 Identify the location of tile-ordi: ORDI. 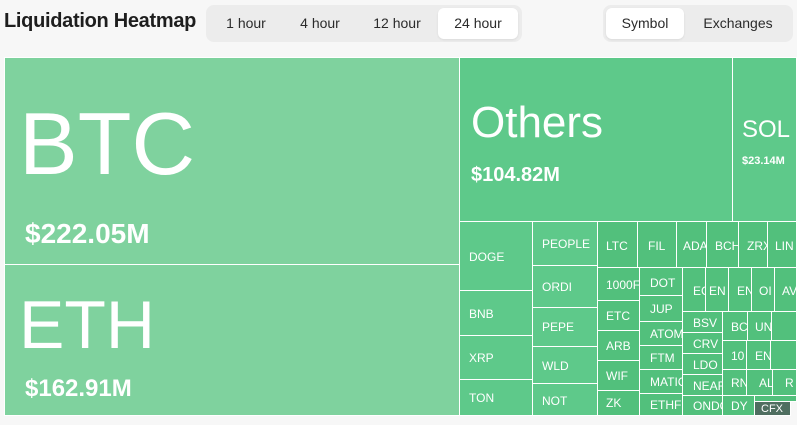
(565, 286).